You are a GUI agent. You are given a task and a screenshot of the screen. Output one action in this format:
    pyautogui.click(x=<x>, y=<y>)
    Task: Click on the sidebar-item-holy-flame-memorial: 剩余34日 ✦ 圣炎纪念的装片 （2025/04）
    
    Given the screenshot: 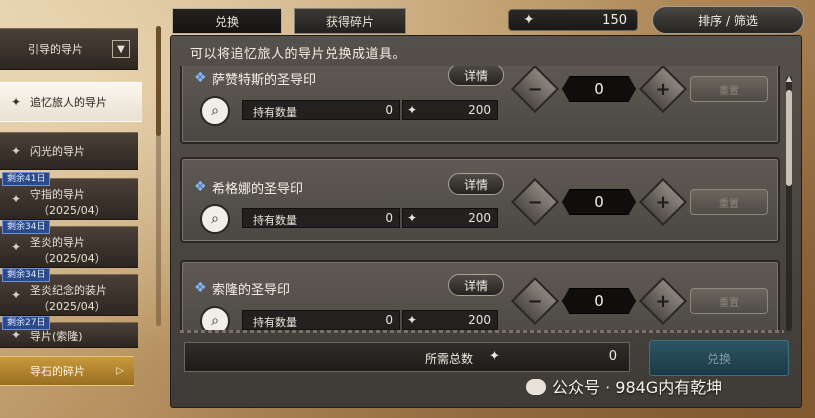 What is the action you would take?
    pyautogui.click(x=69, y=292)
    